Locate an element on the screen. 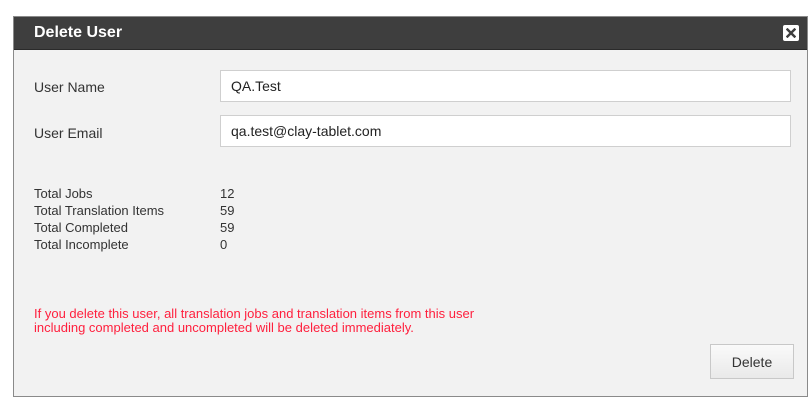 The image size is (811, 400). stat-value-total-translation-items: 59 is located at coordinates (227, 210).